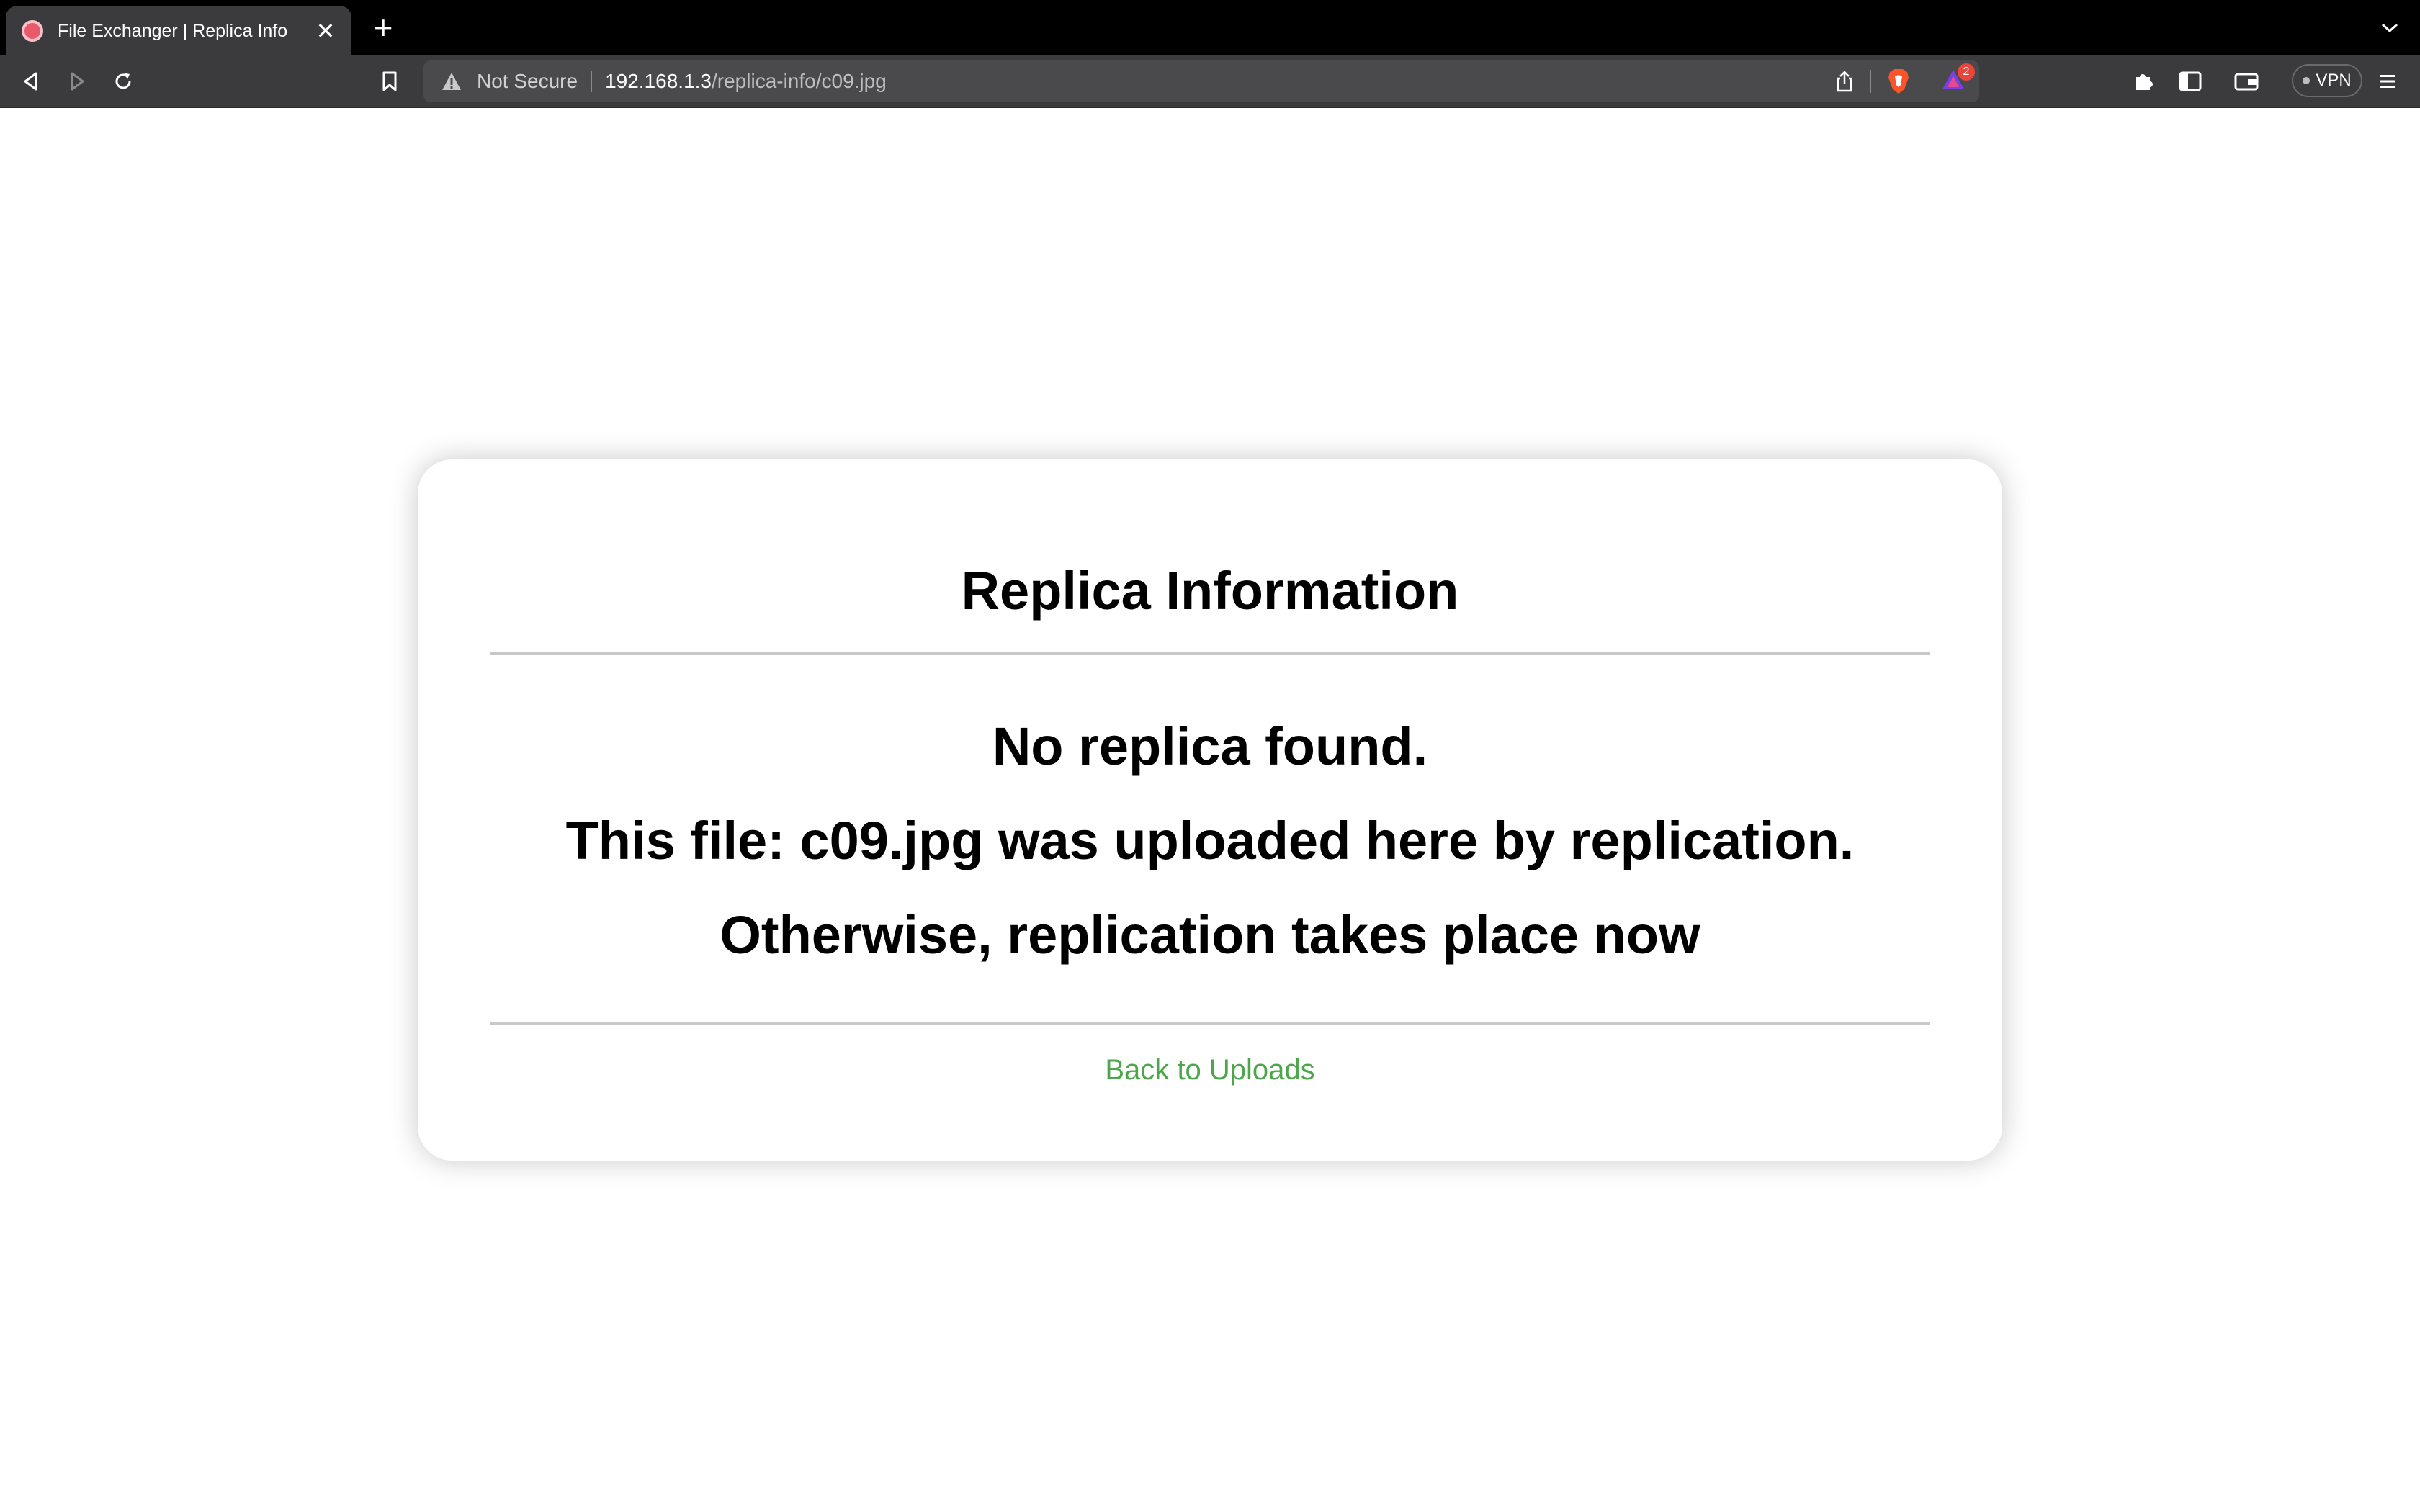 The width and height of the screenshot is (2420, 1512). What do you see at coordinates (527, 81) in the screenshot?
I see `security-label: Not Secure` at bounding box center [527, 81].